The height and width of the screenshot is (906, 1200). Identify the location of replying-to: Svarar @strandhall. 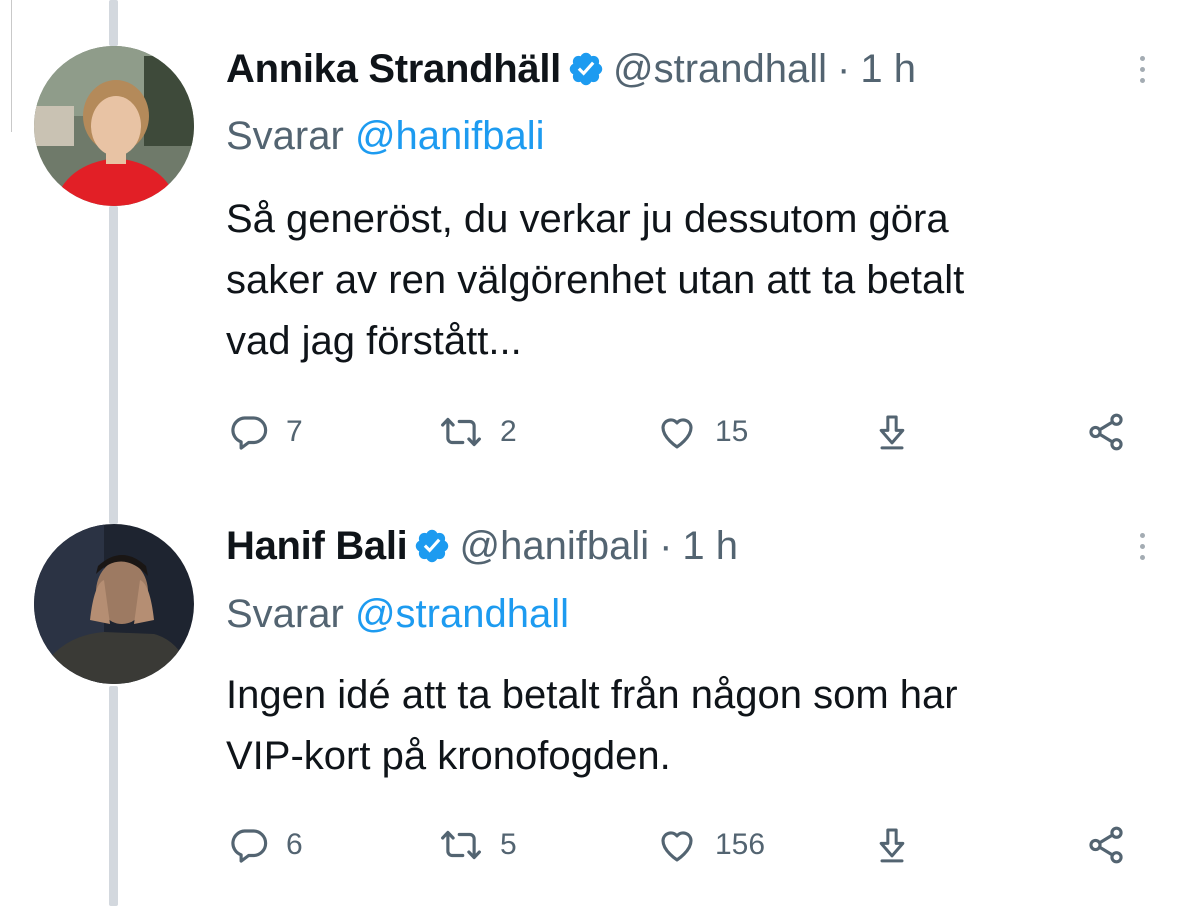
(397, 614).